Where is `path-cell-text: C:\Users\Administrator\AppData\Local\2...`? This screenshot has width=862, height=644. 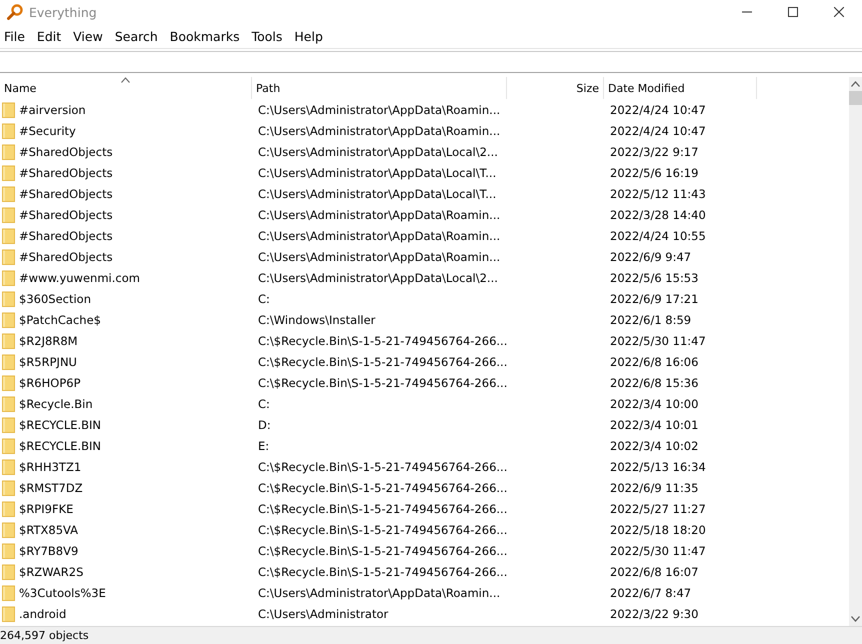
path-cell-text: C:\Users\Administrator\AppData\Local\2... is located at coordinates (378, 151).